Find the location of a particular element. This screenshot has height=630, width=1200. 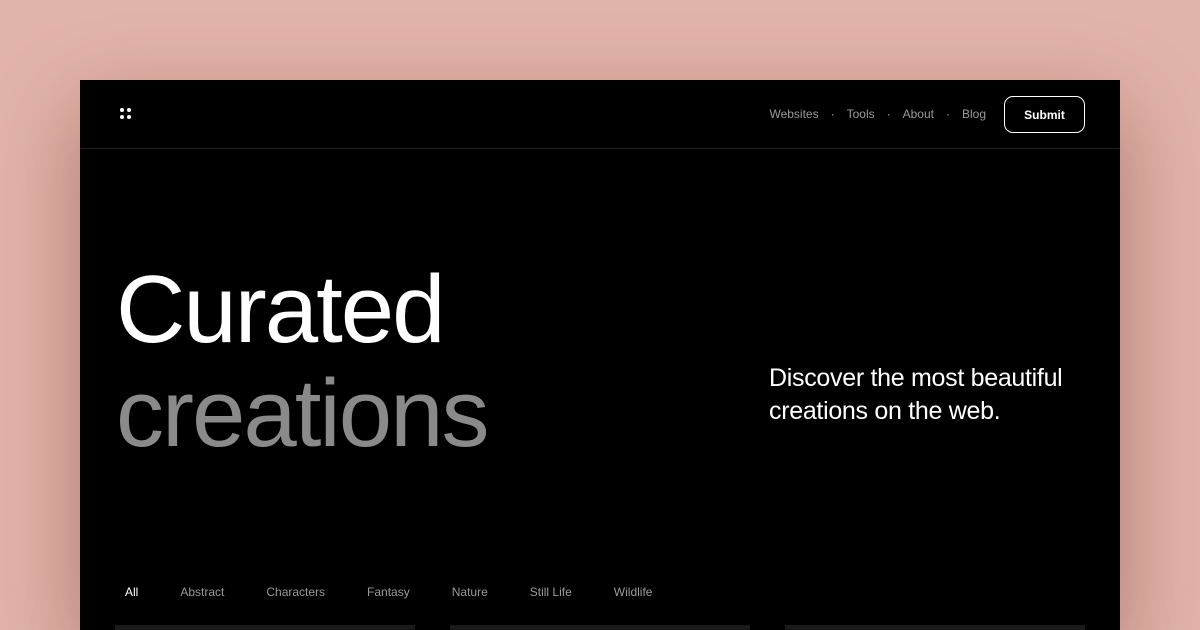

hero-title: Curated creations is located at coordinates (303, 361).